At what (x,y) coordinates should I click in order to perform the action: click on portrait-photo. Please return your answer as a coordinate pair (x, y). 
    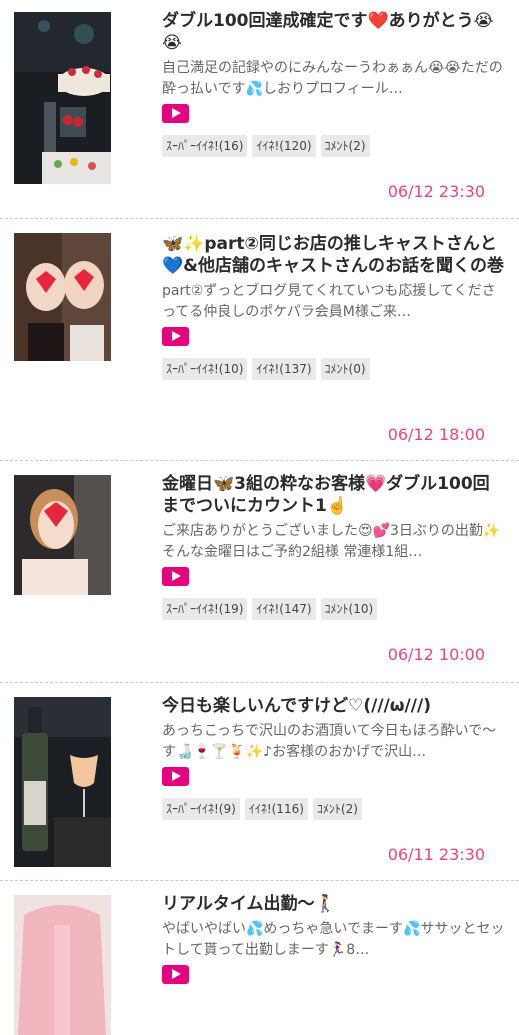
    Looking at the image, I should click on (62, 535).